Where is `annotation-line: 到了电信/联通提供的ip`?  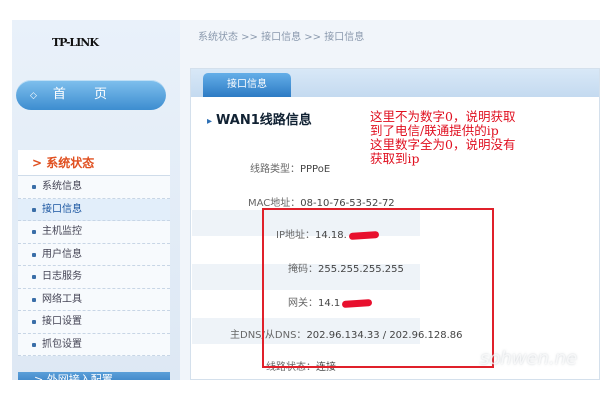 annotation-line: 到了电信/联通提供的ip is located at coordinates (434, 130).